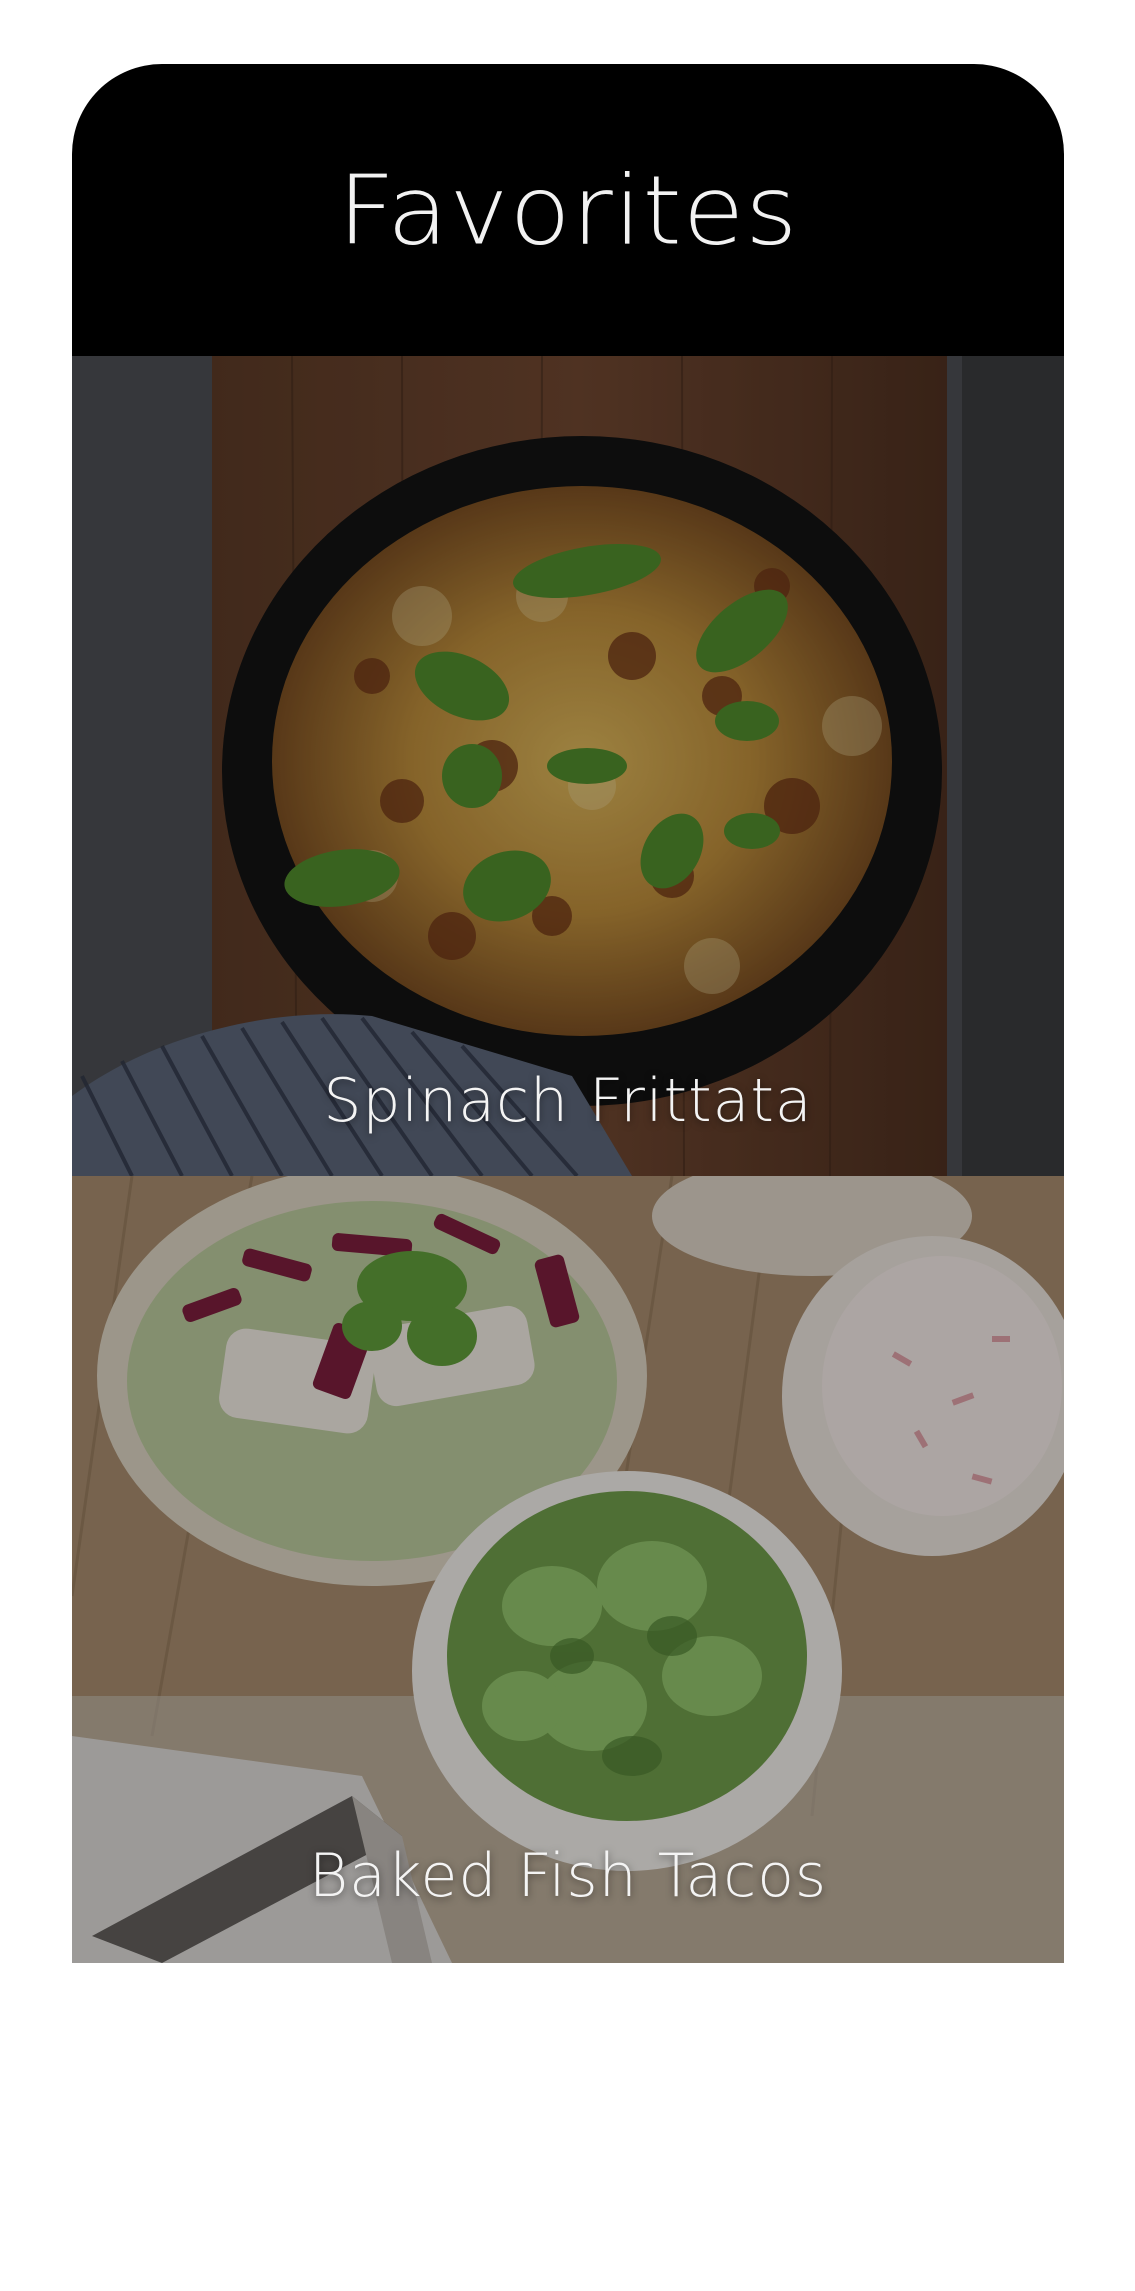 The image size is (1135, 2291). Describe the element at coordinates (568, 1101) in the screenshot. I see `recipe-title: Spinach Frittata` at that location.